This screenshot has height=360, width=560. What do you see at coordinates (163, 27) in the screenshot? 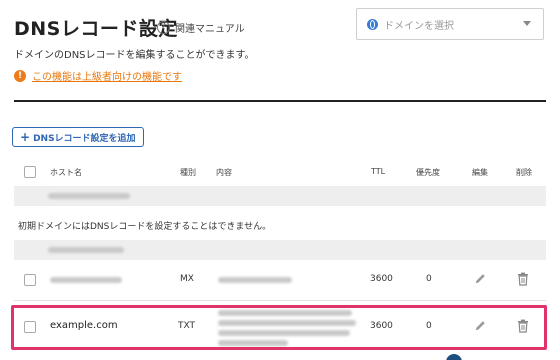
I see `help-icon: ?` at bounding box center [163, 27].